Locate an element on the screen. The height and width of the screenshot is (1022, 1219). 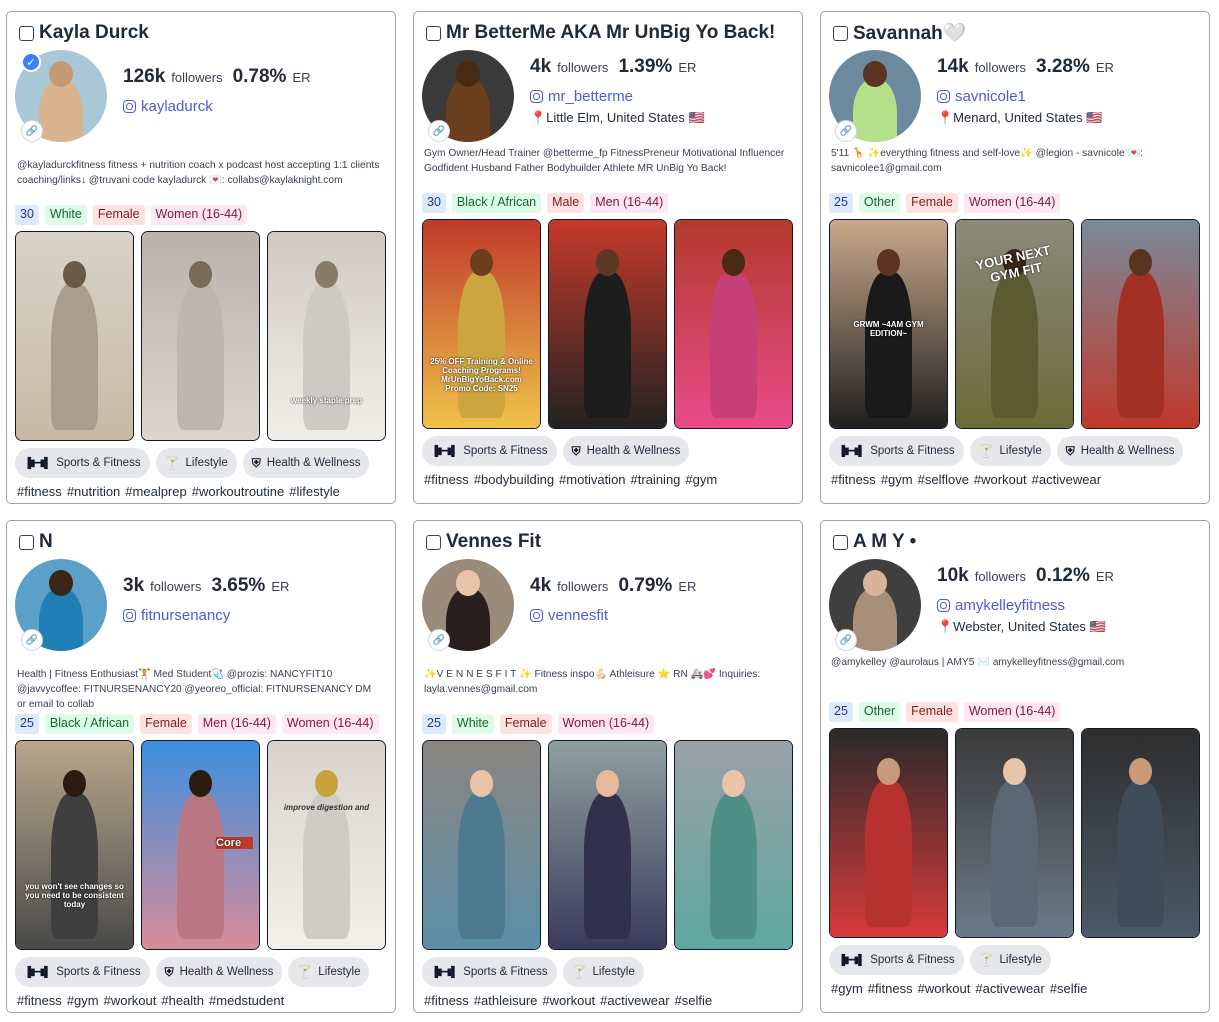
hashtag: #selflove is located at coordinates (943, 479).